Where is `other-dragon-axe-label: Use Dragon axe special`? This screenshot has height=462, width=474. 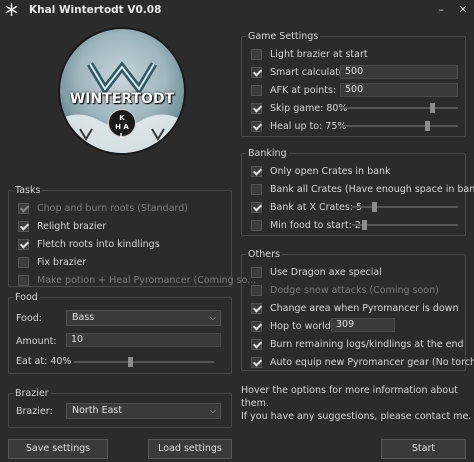 other-dragon-axe-label: Use Dragon axe special is located at coordinates (326, 272).